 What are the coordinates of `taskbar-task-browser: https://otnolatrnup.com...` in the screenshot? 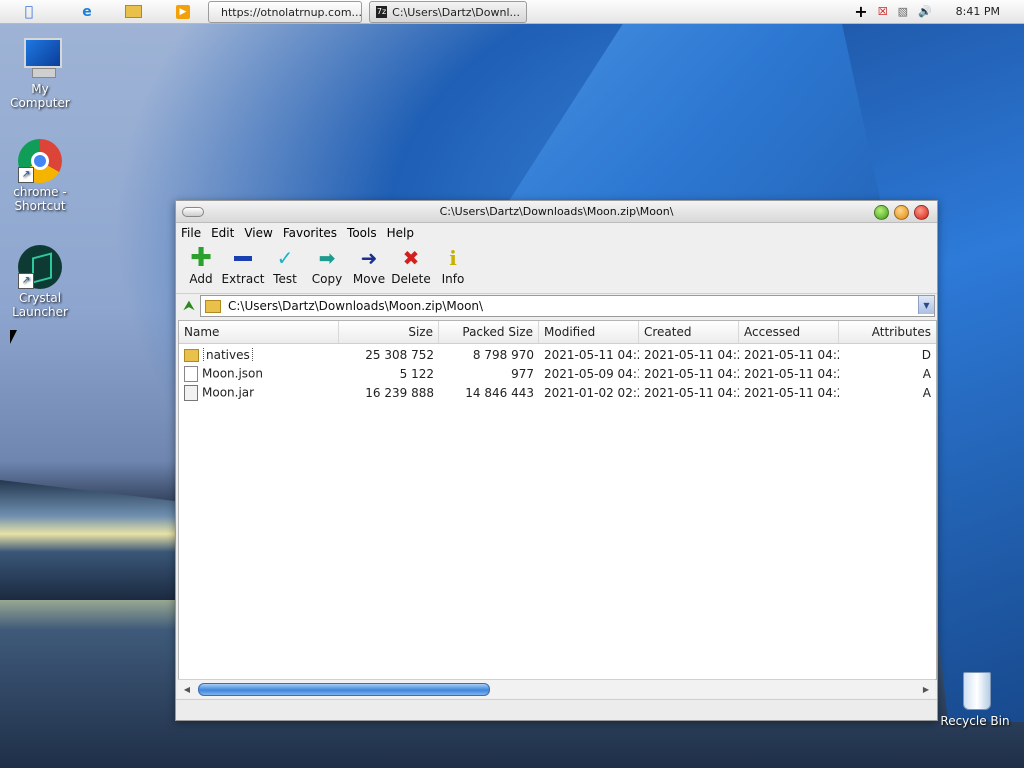 It's located at (285, 12).